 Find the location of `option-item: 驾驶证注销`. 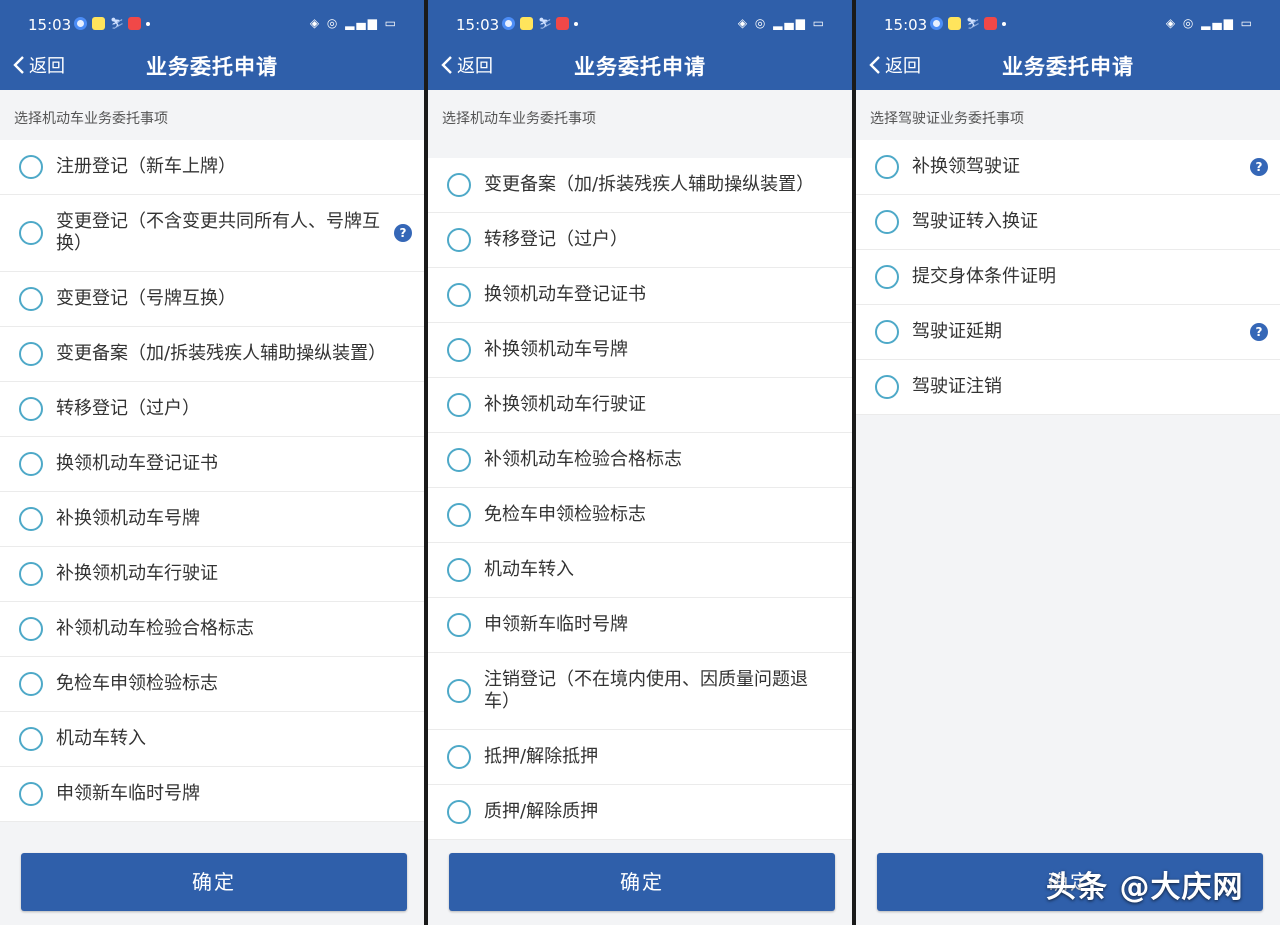

option-item: 驾驶证注销 is located at coordinates (1068, 387).